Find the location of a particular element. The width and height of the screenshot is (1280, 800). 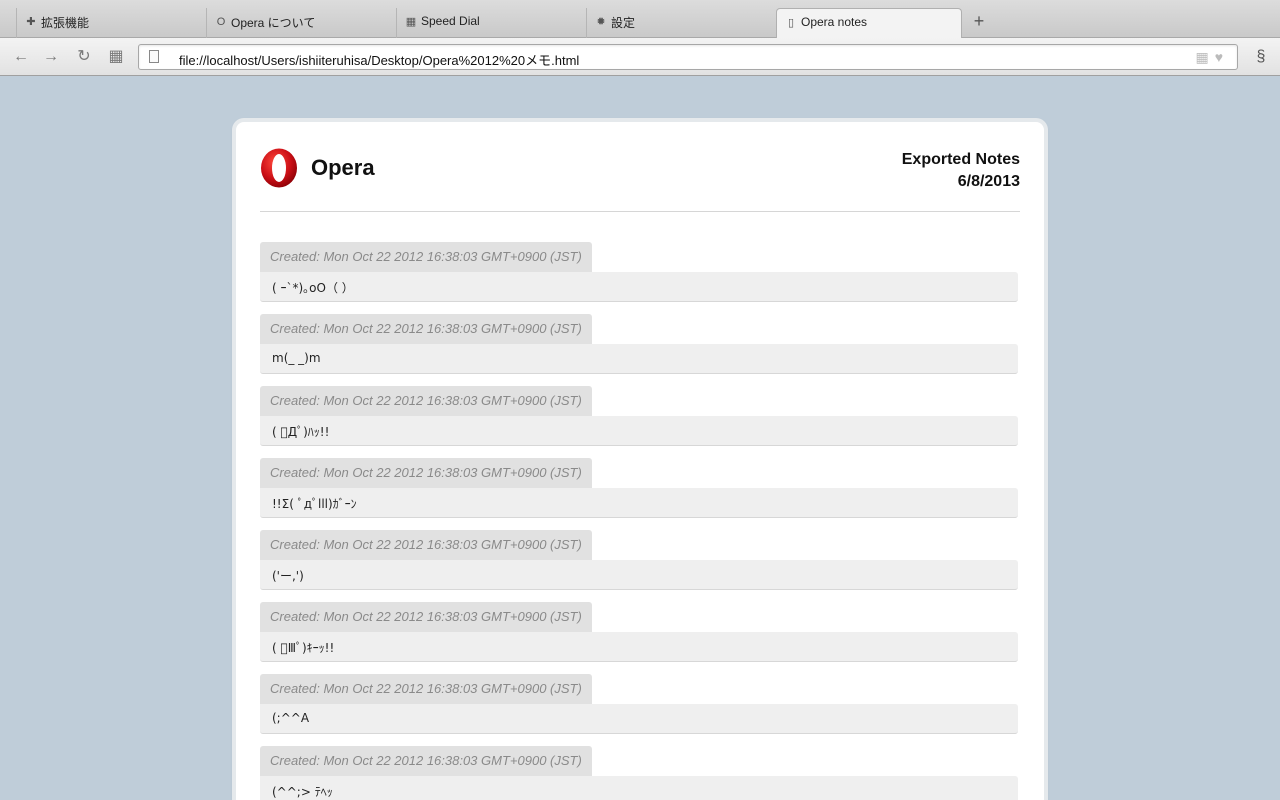

note-text: ( ｰ`*)｡oO（ ） is located at coordinates (639, 287).